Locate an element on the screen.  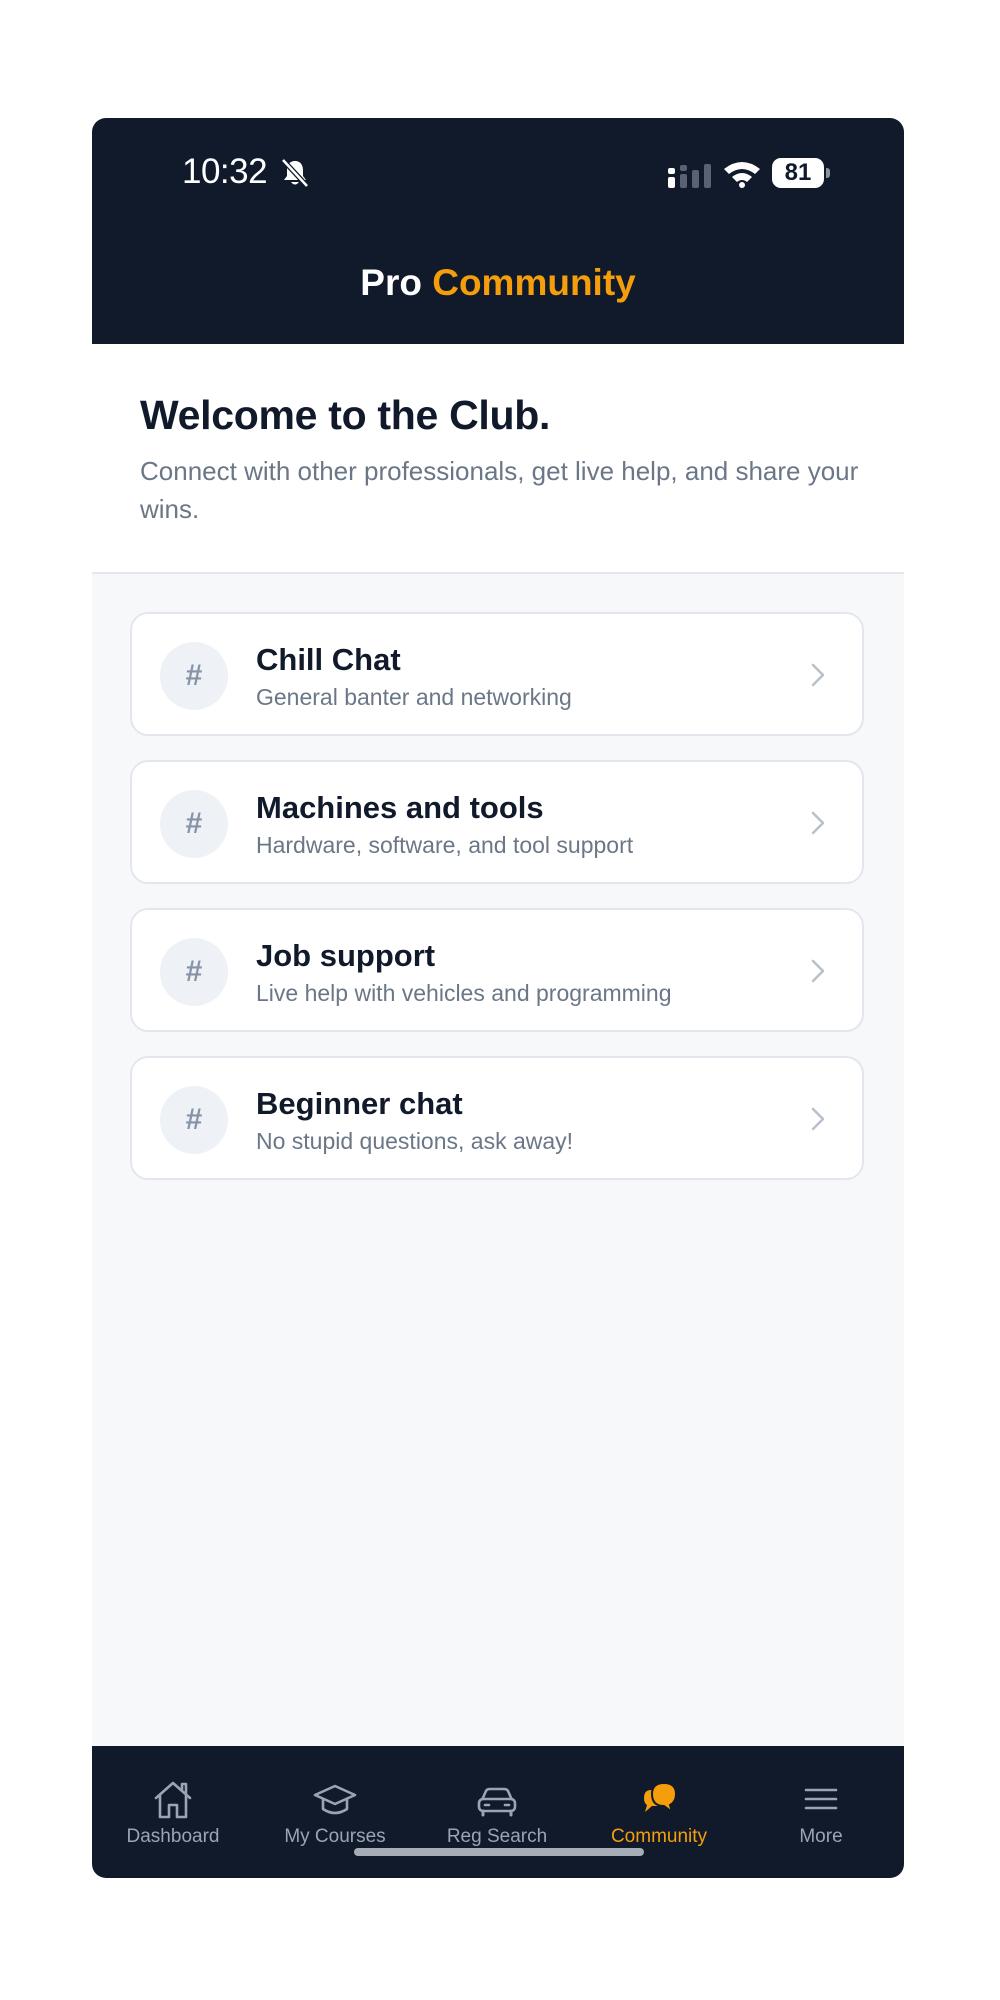
graduation-cap-icon is located at coordinates (335, 1799).